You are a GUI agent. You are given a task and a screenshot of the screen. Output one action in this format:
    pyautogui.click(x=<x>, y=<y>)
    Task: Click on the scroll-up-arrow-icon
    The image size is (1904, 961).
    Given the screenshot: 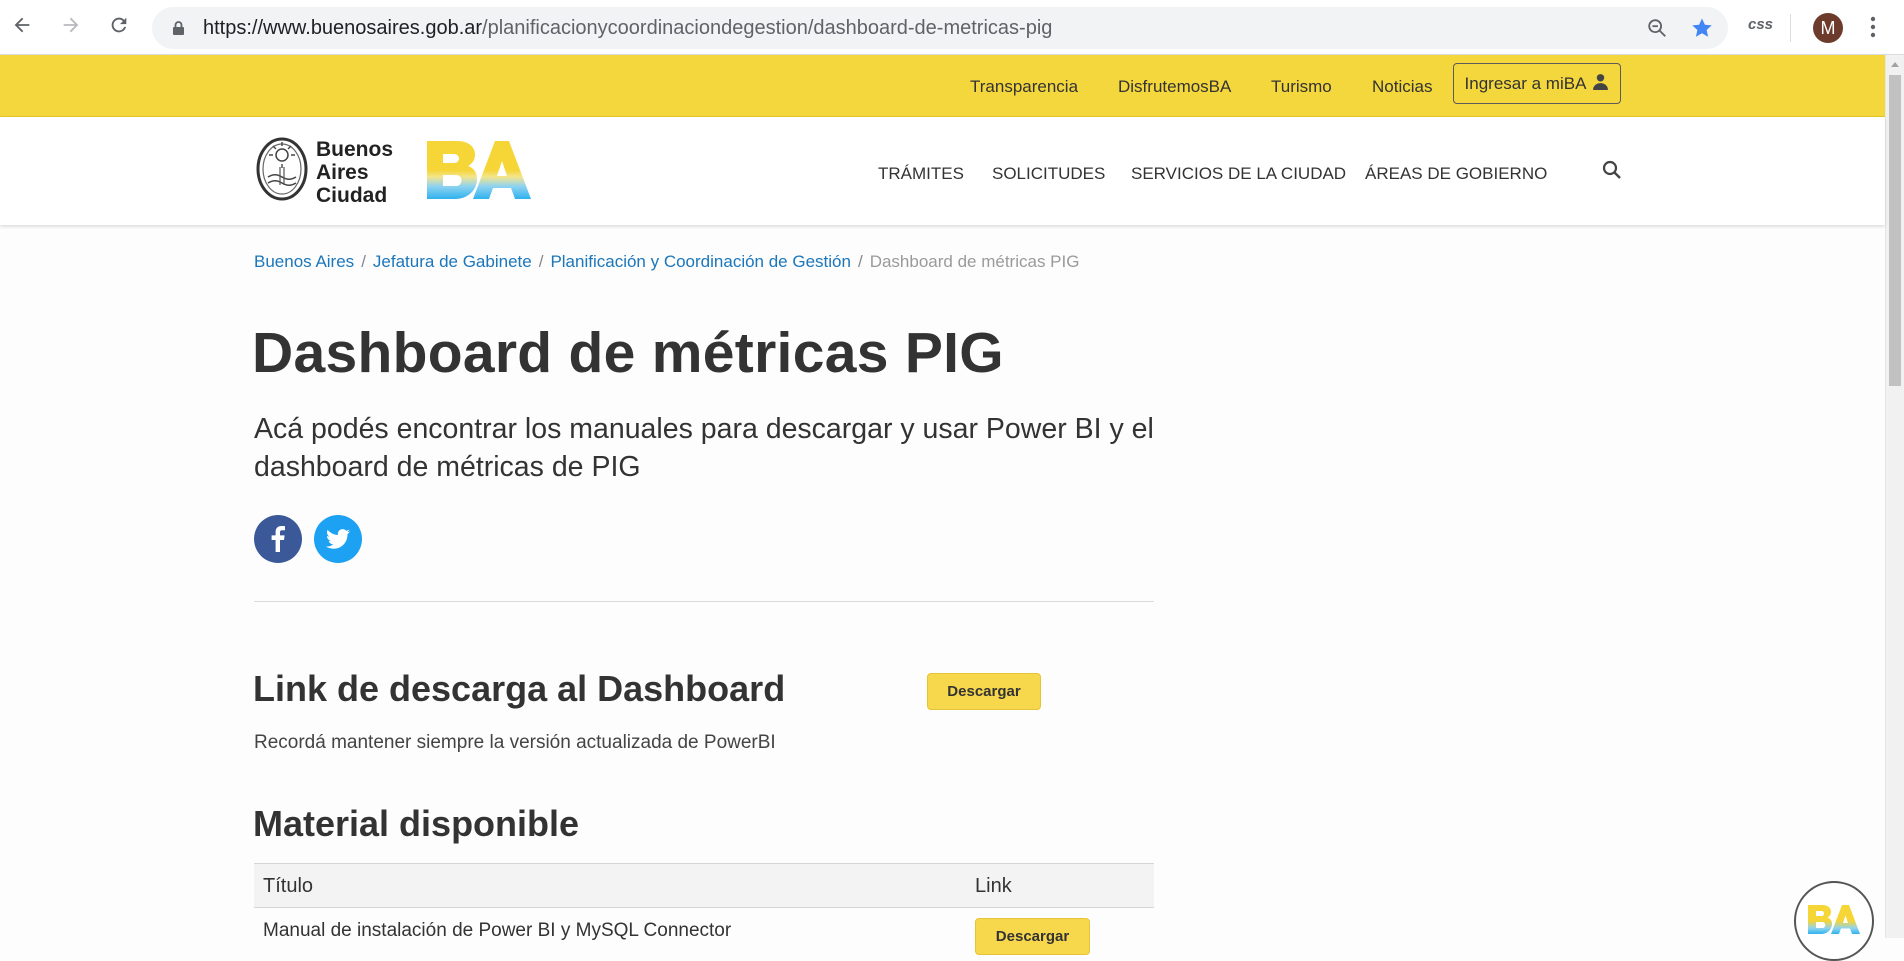 What is the action you would take?
    pyautogui.click(x=1895, y=64)
    